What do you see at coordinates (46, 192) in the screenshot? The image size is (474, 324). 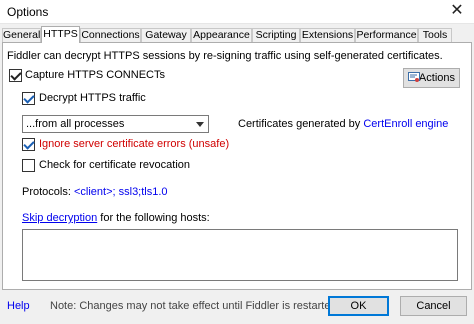 I see `protocols-label: Protocols:` at bounding box center [46, 192].